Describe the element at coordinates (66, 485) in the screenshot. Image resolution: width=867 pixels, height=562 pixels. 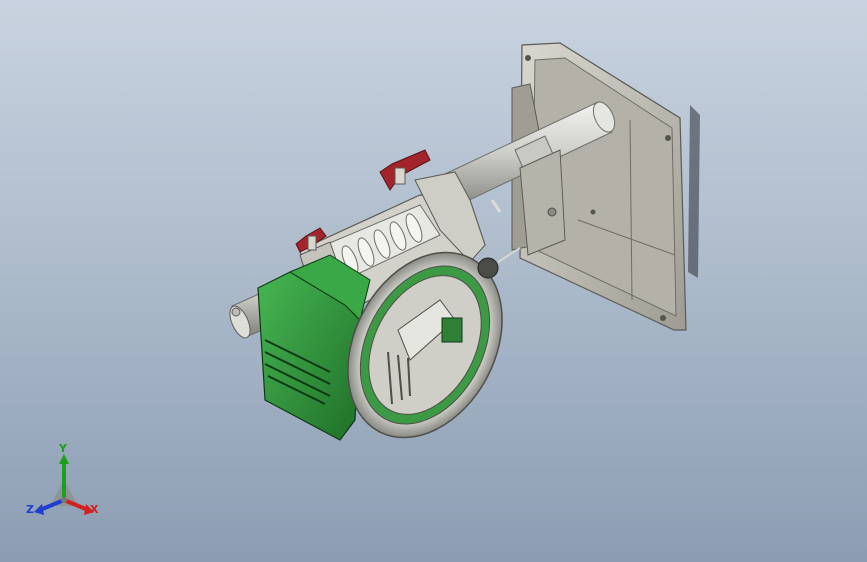
I see `orientation-triad: Y X Z` at that location.